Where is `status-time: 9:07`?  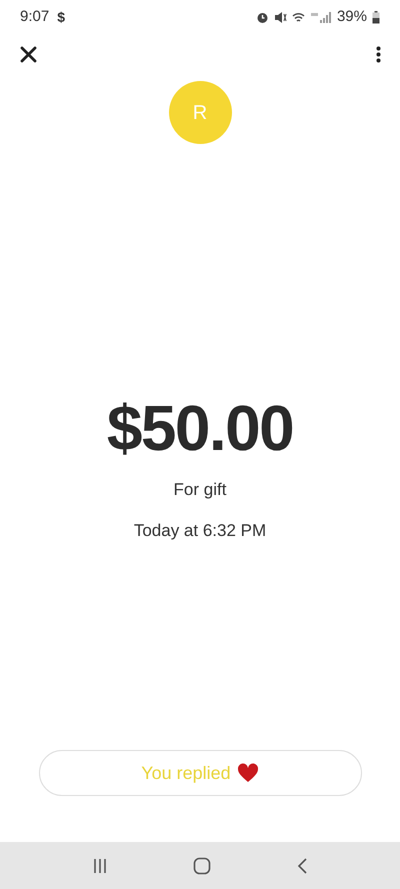
status-time: 9:07 is located at coordinates (35, 16).